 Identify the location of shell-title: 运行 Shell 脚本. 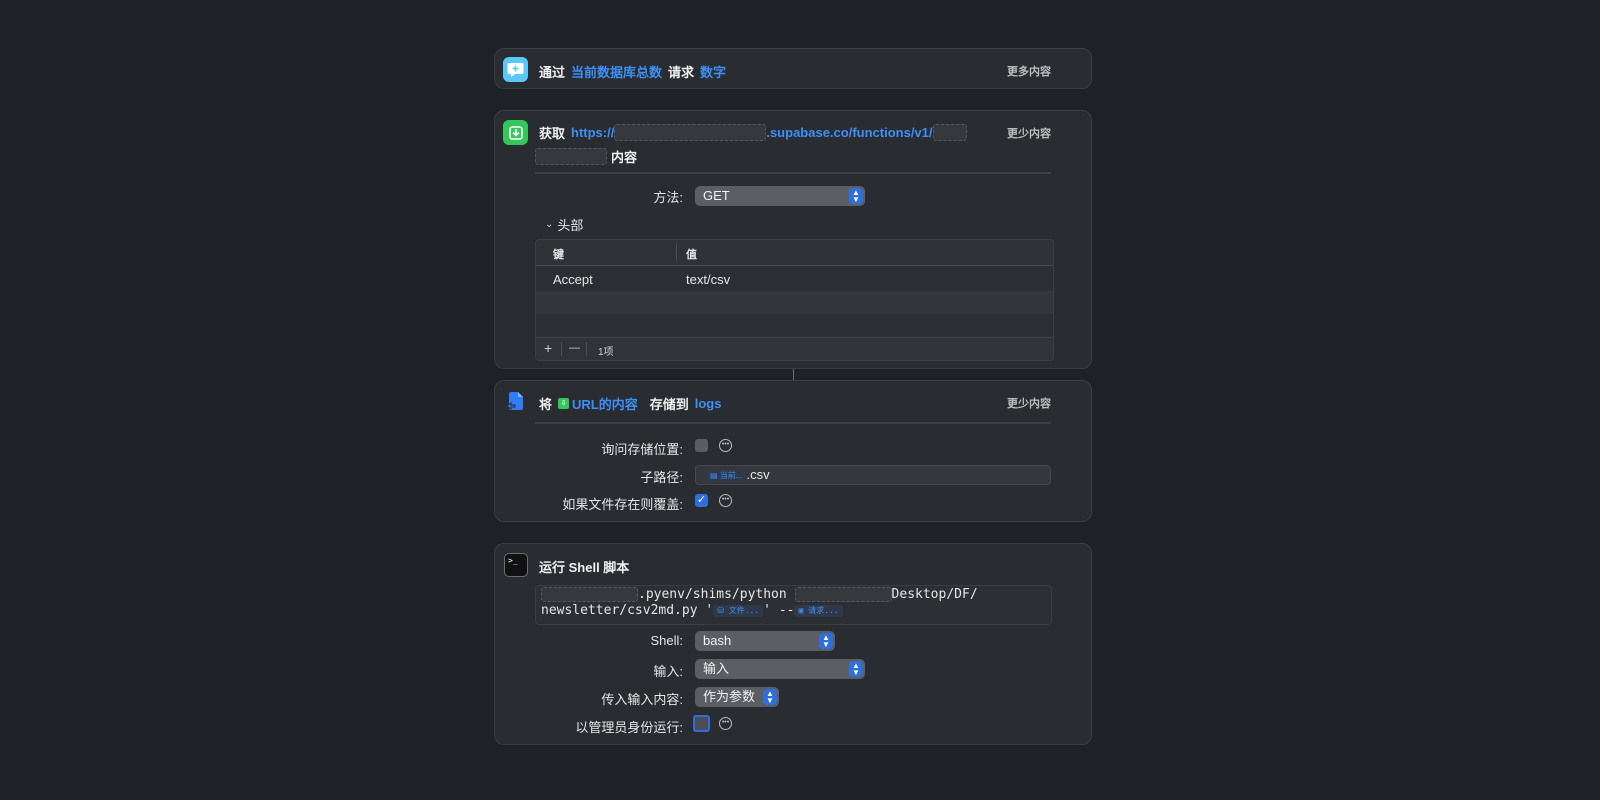
(584, 567).